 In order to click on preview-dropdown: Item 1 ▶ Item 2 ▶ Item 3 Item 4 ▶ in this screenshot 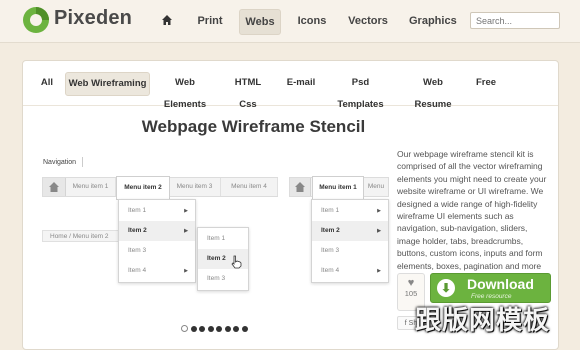, I will do `click(157, 241)`.